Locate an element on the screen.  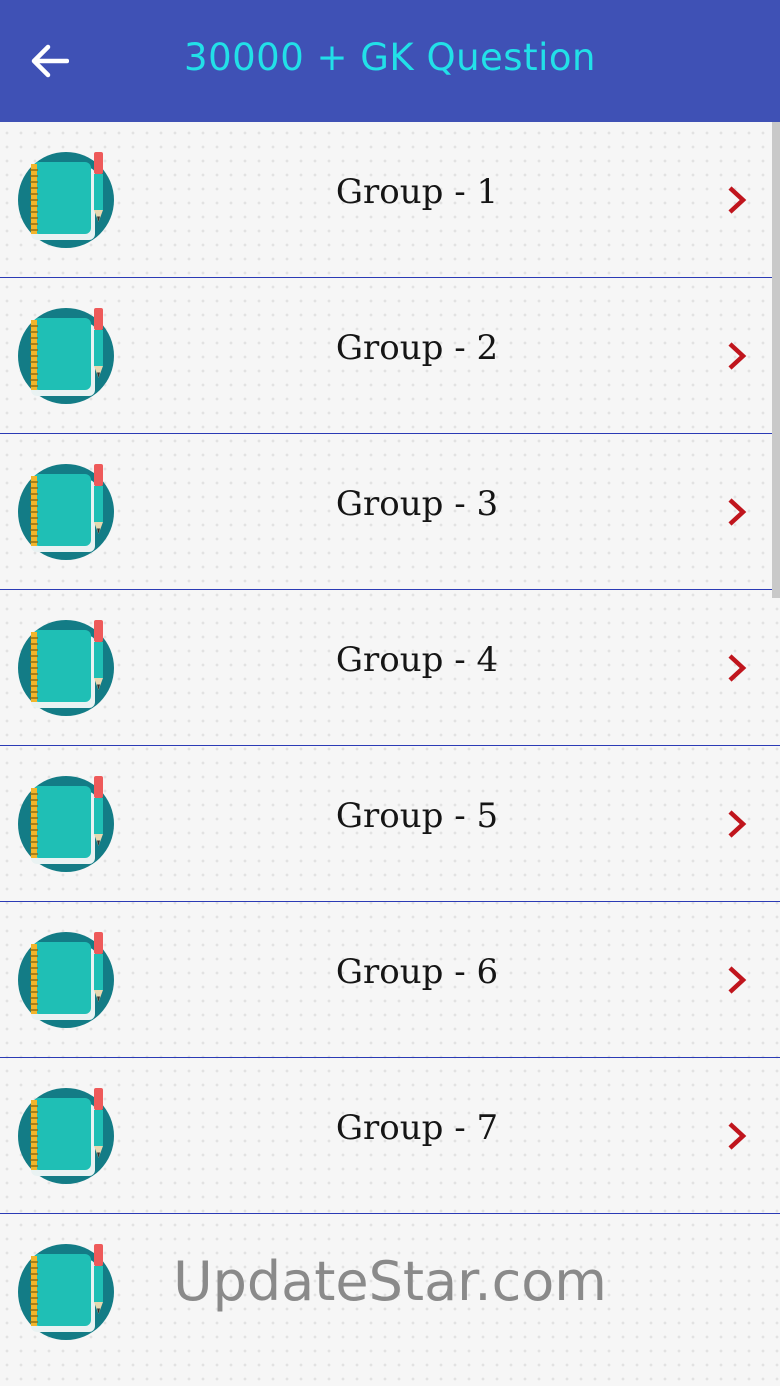
list-item-group-7: Group - 7 is located at coordinates (390, 1136).